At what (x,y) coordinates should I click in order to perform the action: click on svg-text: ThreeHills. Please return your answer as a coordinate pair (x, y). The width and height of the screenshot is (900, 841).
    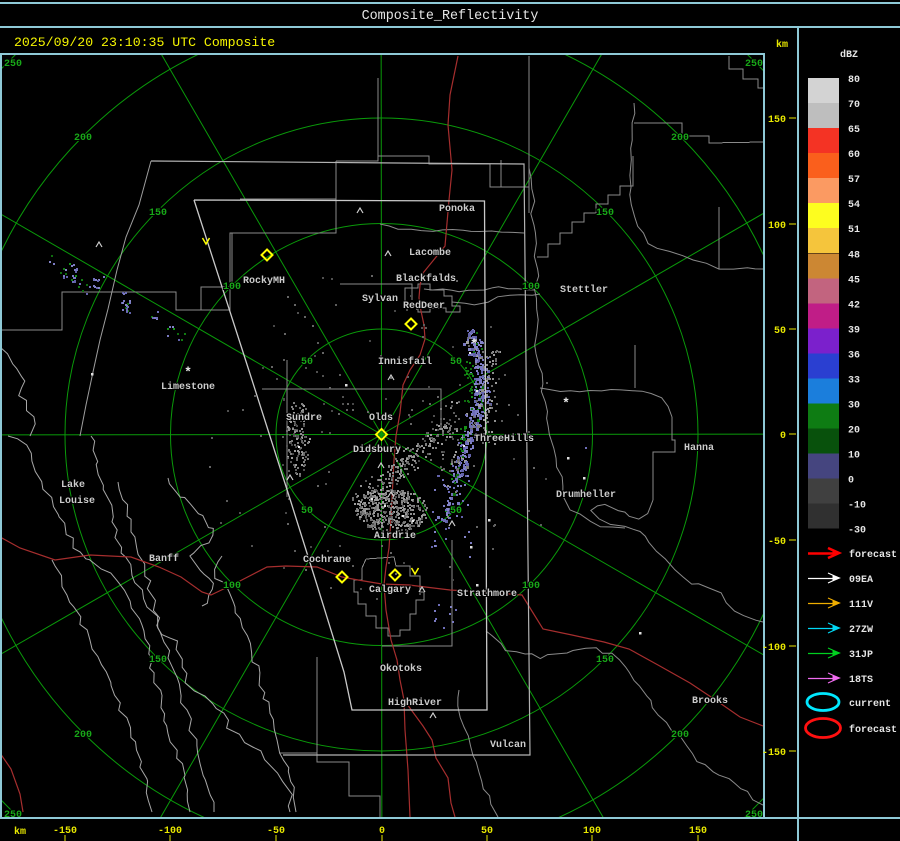
    Looking at the image, I should click on (504, 439).